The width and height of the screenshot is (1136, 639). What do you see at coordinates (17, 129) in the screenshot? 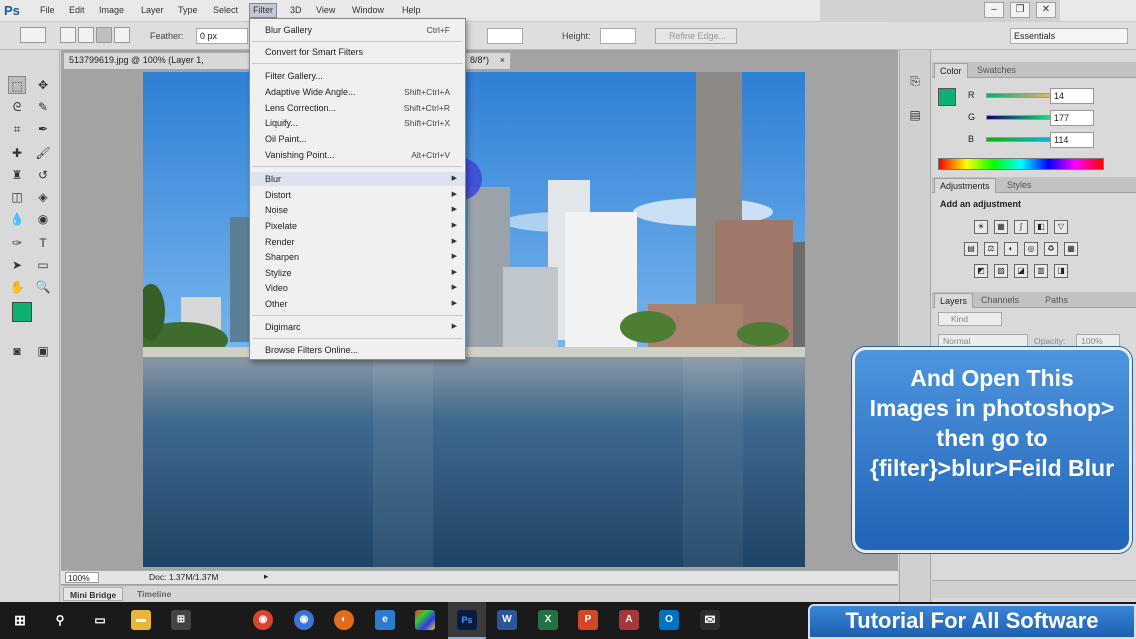
I see `crop-tool-icon: ⌗` at bounding box center [17, 129].